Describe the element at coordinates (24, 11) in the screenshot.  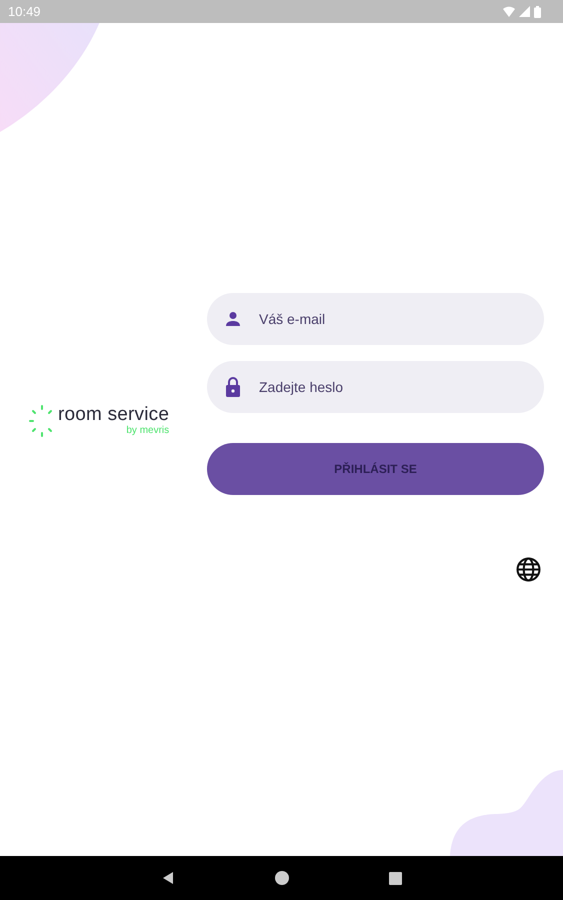
I see `status-time: 10:49` at that location.